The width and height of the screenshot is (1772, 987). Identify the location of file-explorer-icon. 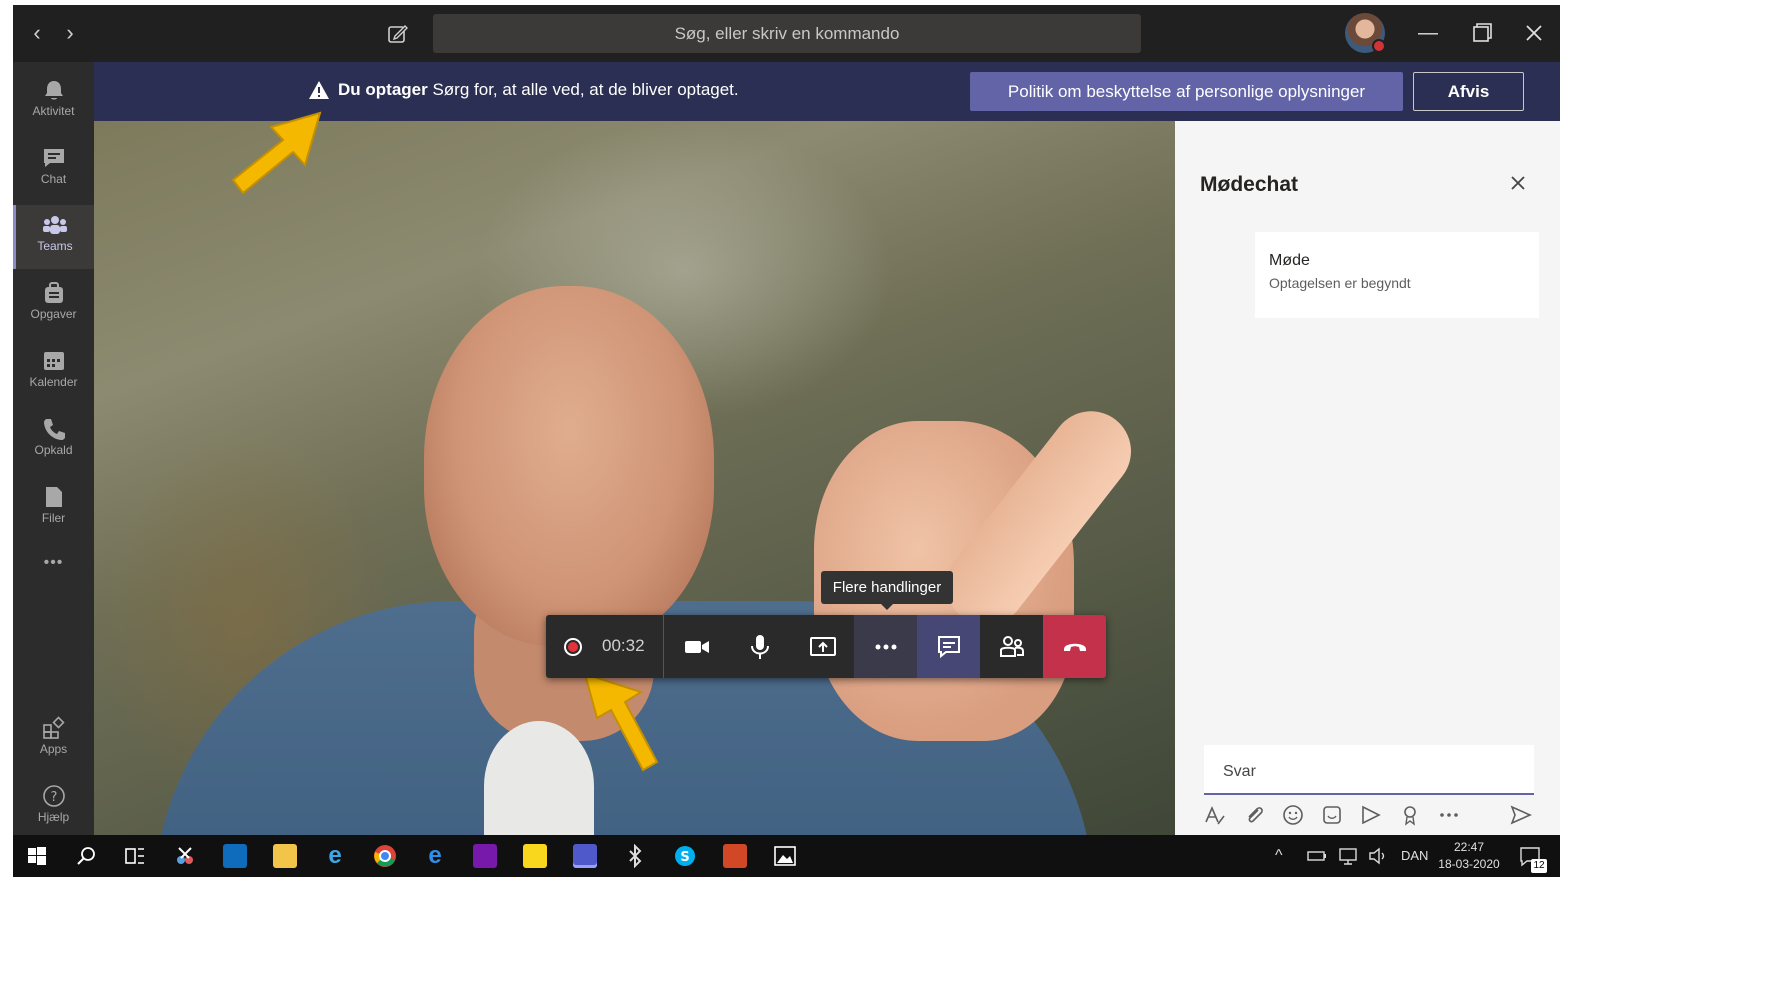
(285, 856).